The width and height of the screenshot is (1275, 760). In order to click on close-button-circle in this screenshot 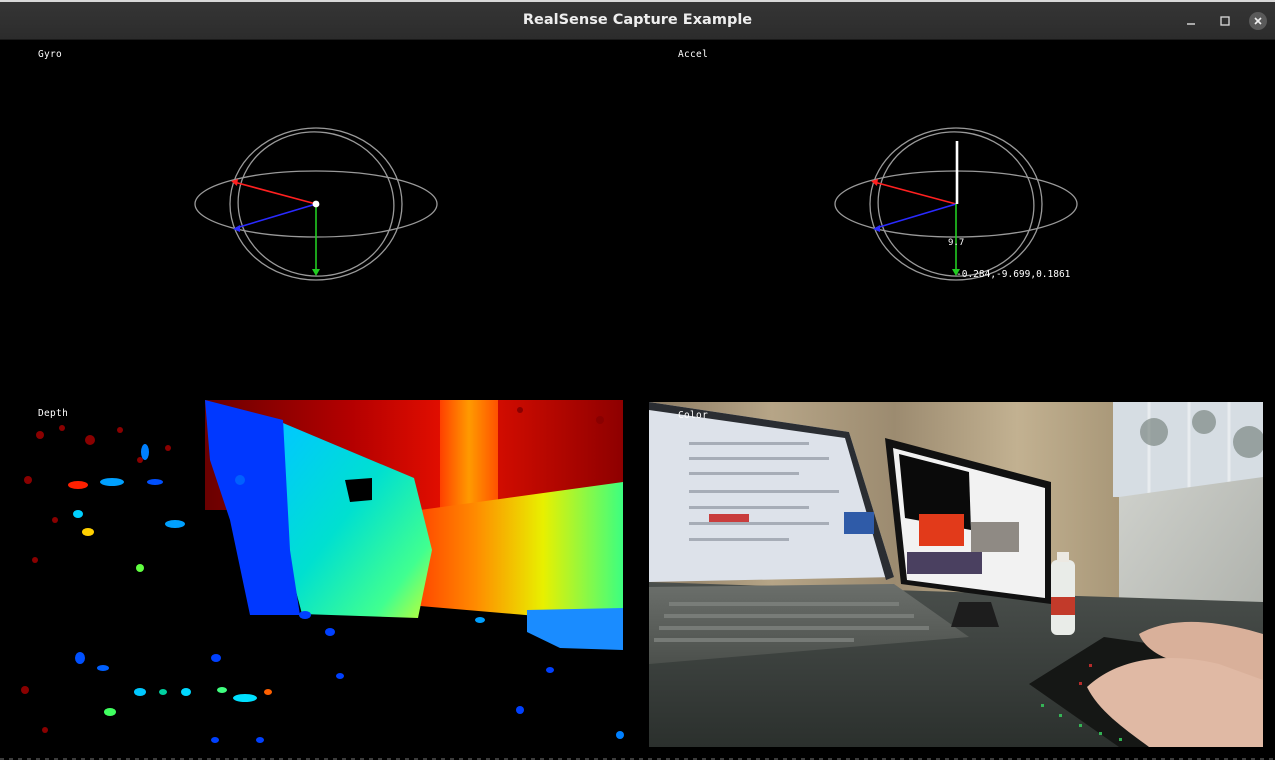, I will do `click(1258, 21)`.